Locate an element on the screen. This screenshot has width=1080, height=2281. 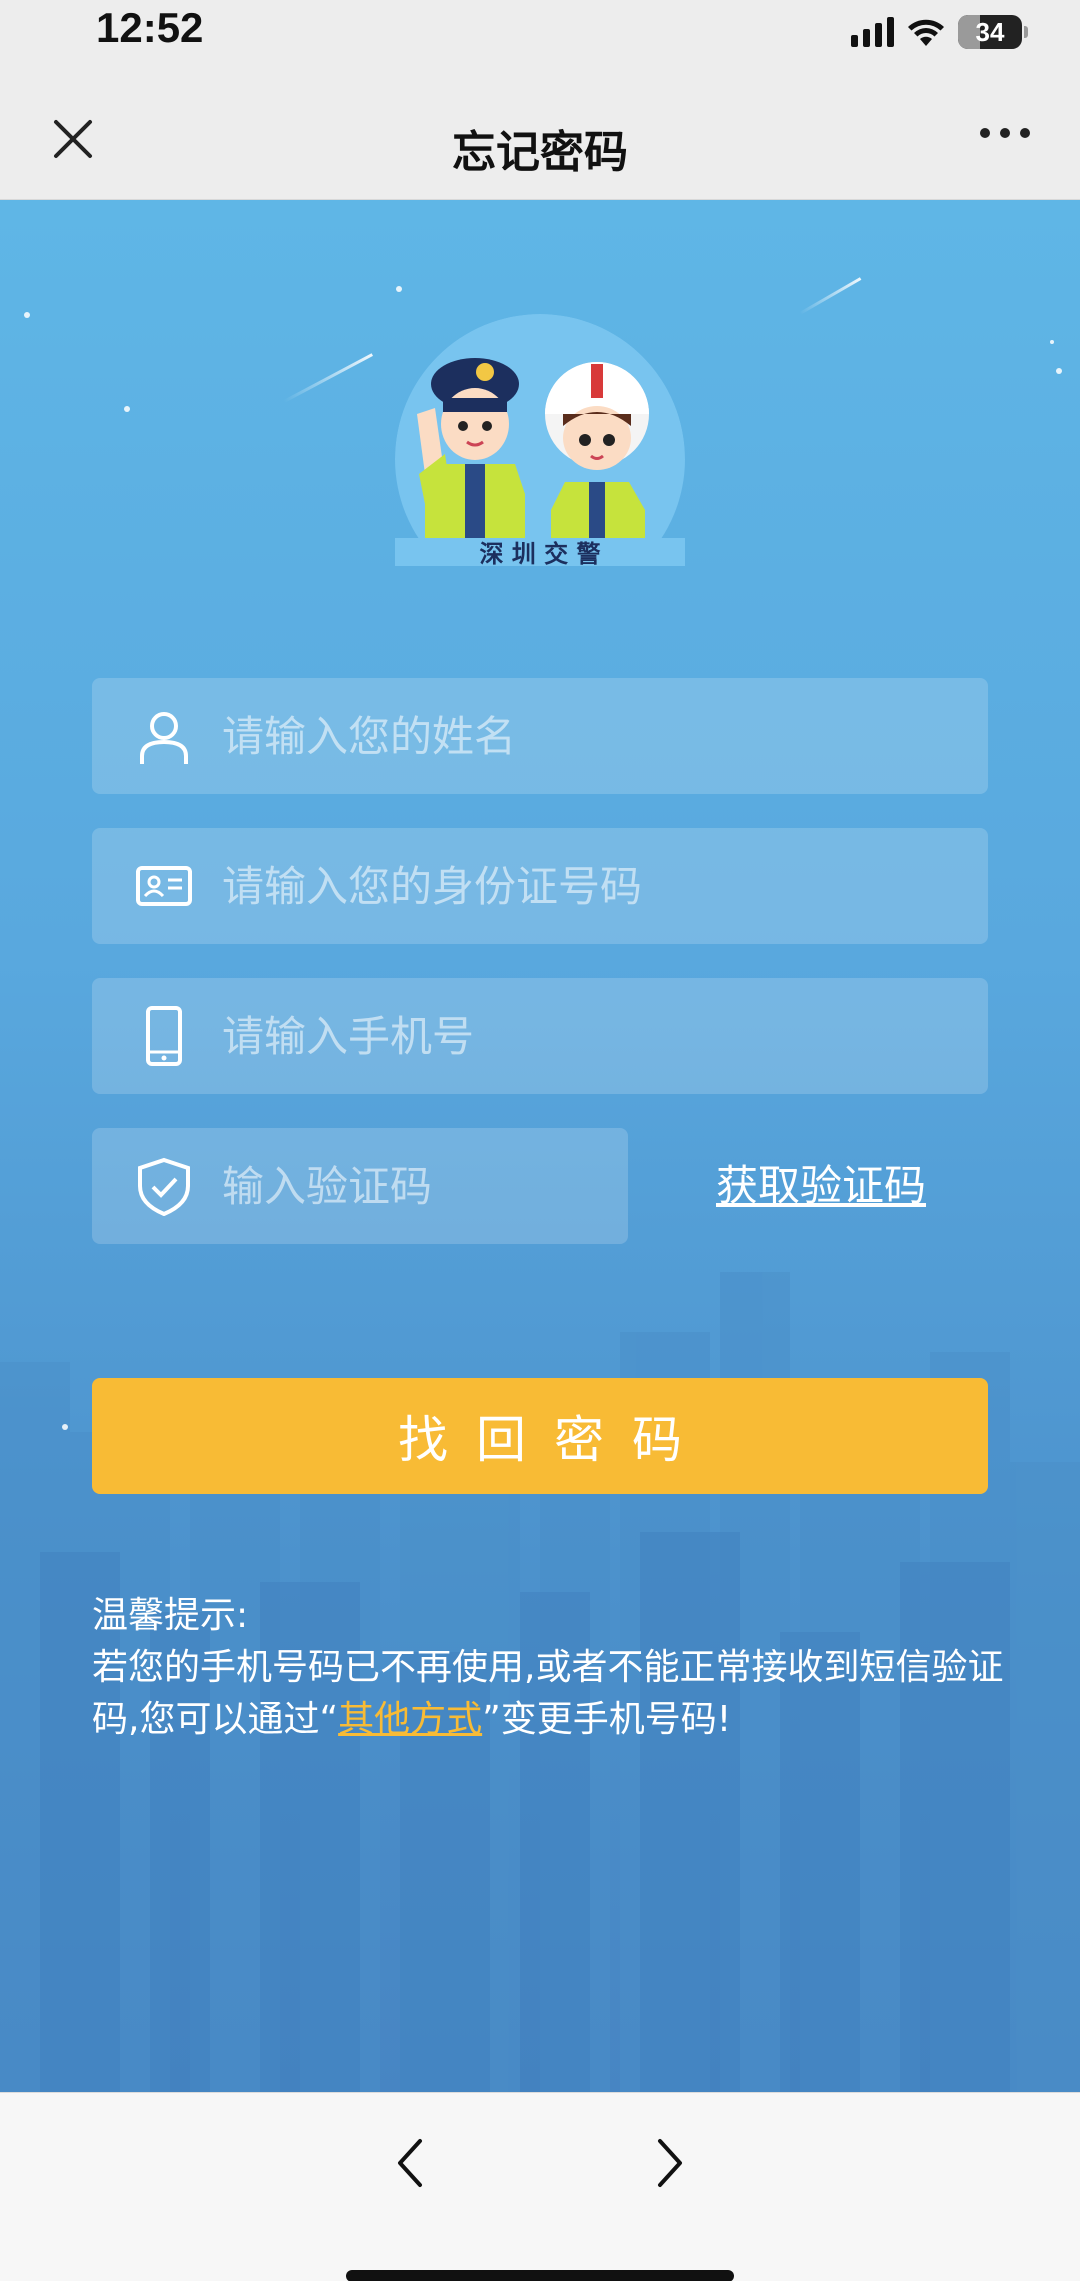
more-icon is located at coordinates (1005, 133).